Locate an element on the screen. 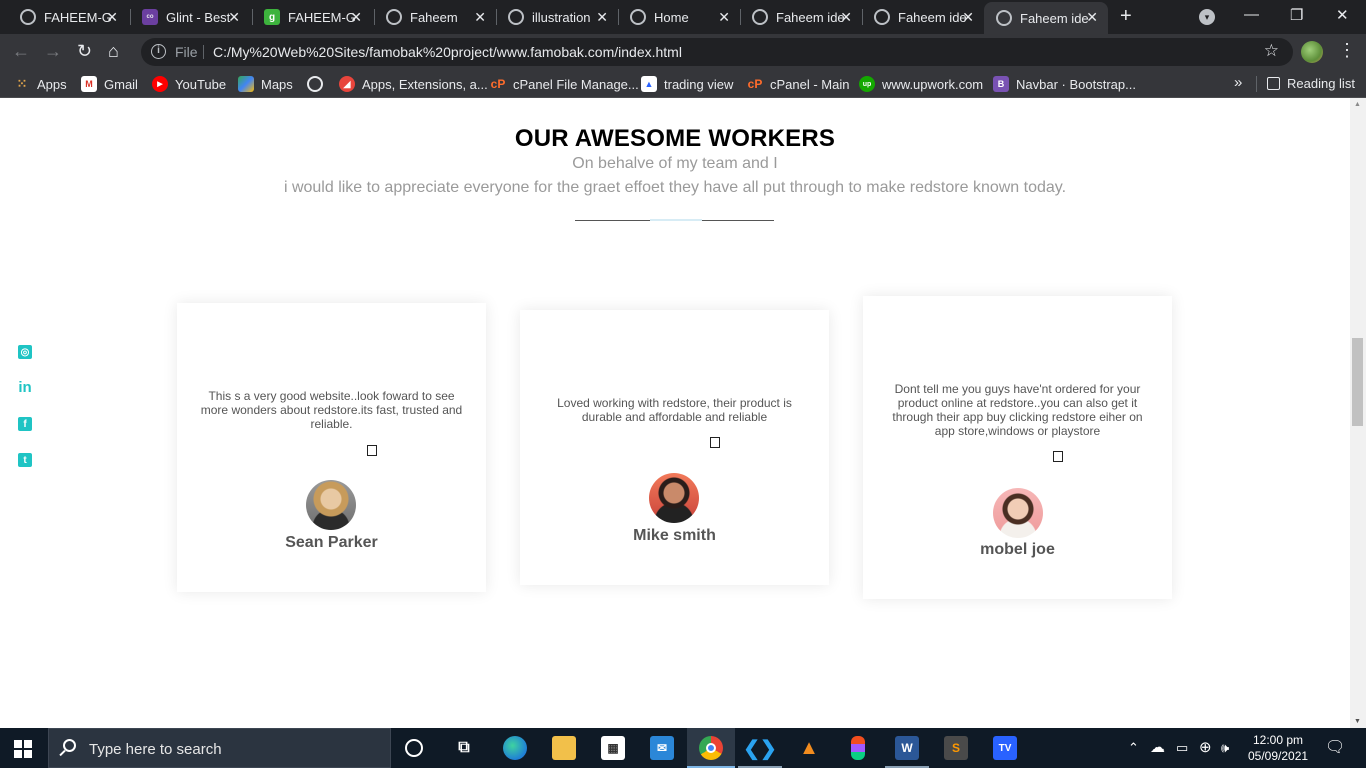  chrome-icon is located at coordinates (711, 748).